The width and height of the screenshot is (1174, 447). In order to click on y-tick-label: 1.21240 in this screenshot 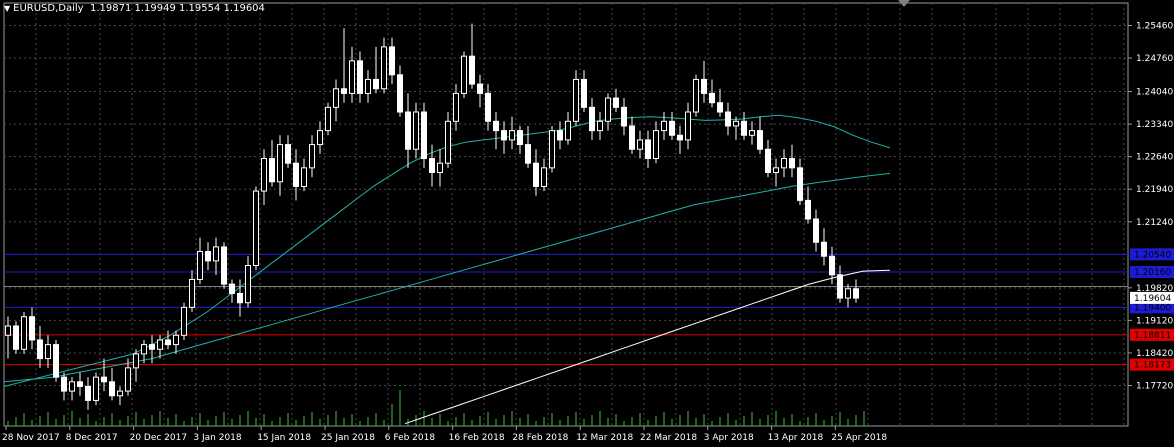, I will do `click(1154, 223)`.